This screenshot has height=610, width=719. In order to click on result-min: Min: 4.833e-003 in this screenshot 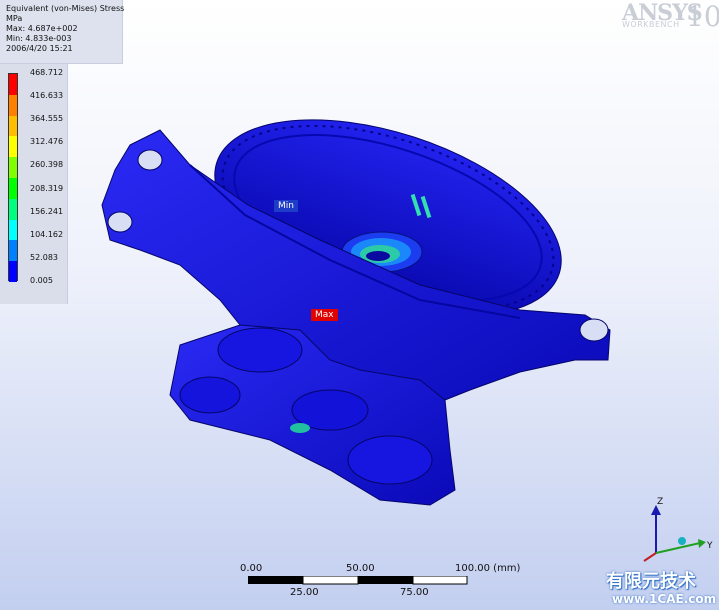, I will do `click(39, 38)`.